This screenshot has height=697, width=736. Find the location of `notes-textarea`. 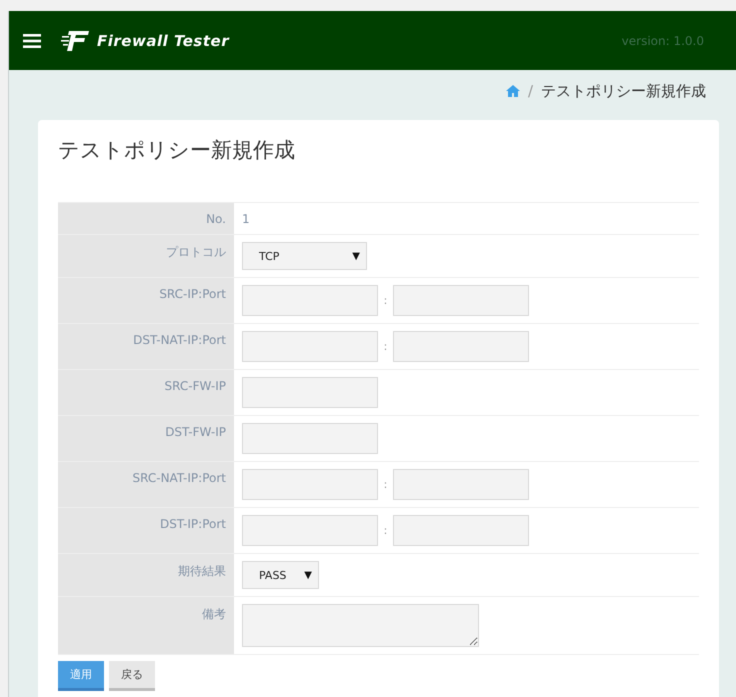

notes-textarea is located at coordinates (360, 625).